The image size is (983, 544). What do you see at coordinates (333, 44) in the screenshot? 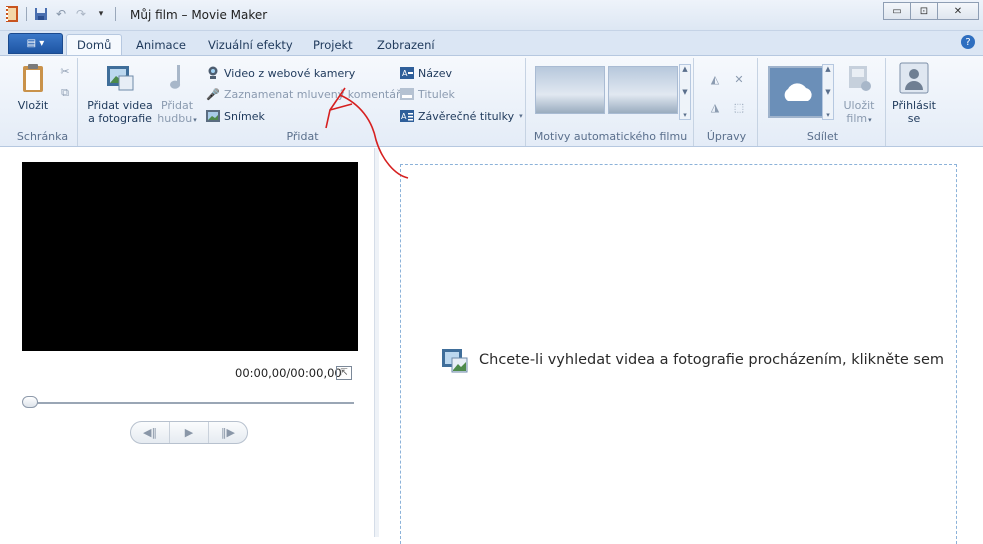
I see `tab-project: Projekt` at bounding box center [333, 44].